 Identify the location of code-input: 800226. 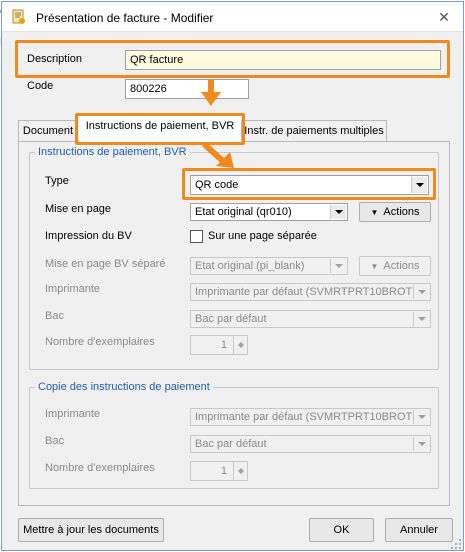
(187, 89).